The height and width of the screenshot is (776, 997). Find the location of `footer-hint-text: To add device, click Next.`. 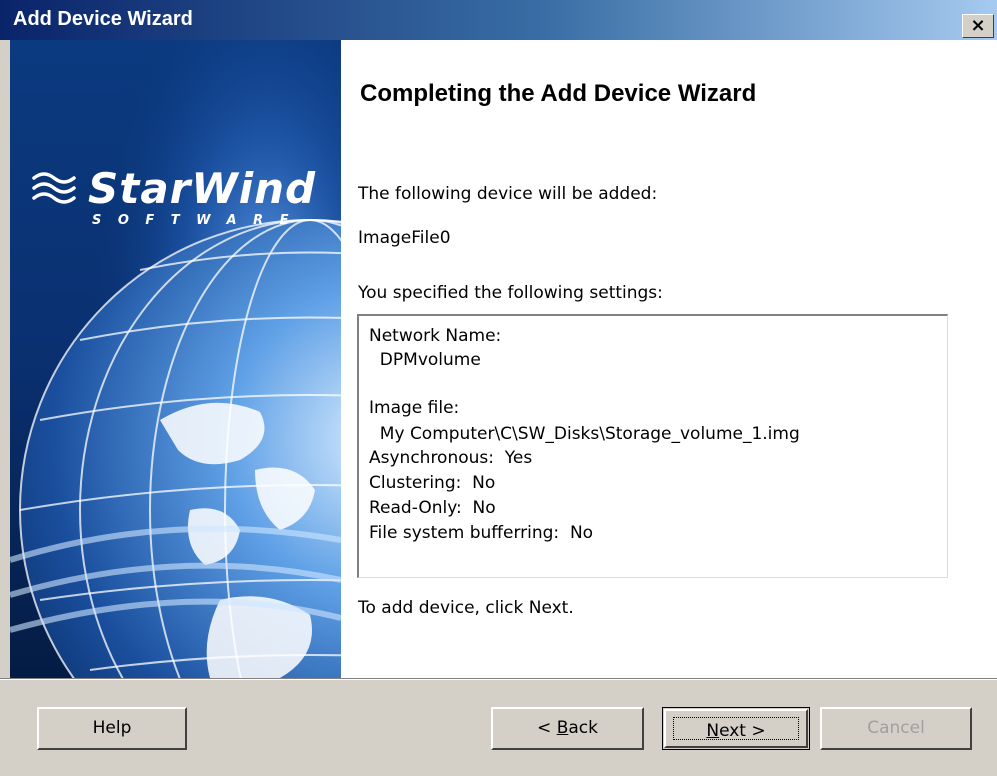

footer-hint-text: To add device, click Next. is located at coordinates (466, 608).